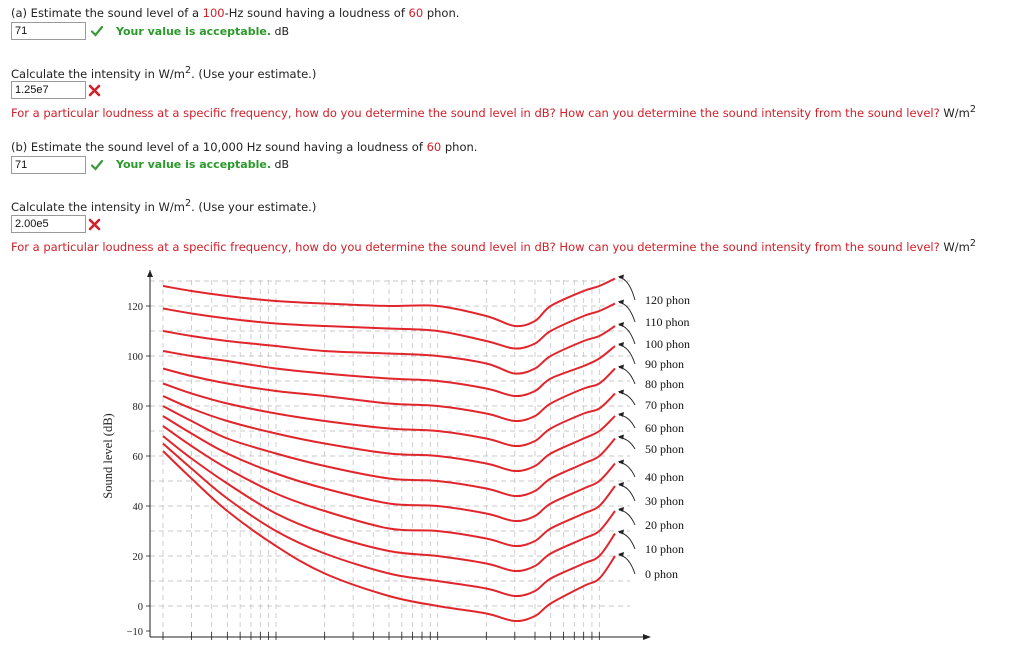 The width and height of the screenshot is (1024, 645). I want to click on y-axis-label: Sound level (dB), so click(108, 455).